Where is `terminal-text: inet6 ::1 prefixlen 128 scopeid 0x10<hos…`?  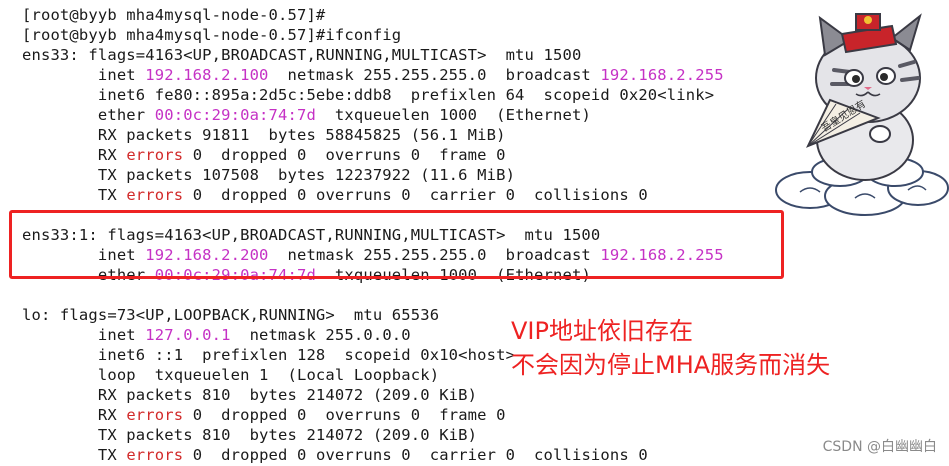
terminal-text: inet6 ::1 prefixlen 128 scopeid 0x10<hos… is located at coordinates (269, 355).